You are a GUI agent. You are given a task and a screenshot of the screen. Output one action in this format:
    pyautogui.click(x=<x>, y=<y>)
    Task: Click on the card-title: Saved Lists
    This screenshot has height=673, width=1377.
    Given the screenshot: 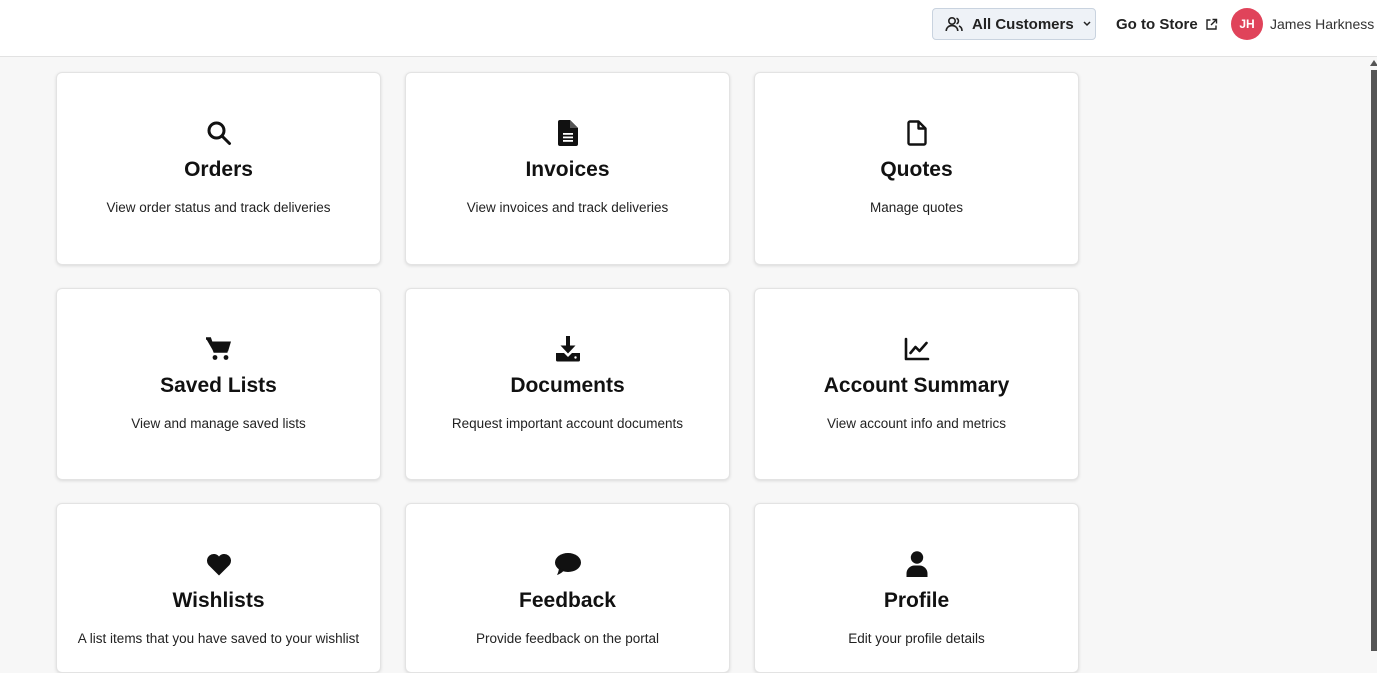 What is the action you would take?
    pyautogui.click(x=218, y=385)
    